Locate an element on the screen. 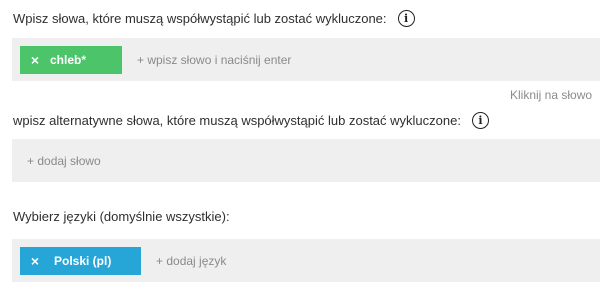 The height and width of the screenshot is (286, 600). alternative-word-input is located at coordinates (177, 160).